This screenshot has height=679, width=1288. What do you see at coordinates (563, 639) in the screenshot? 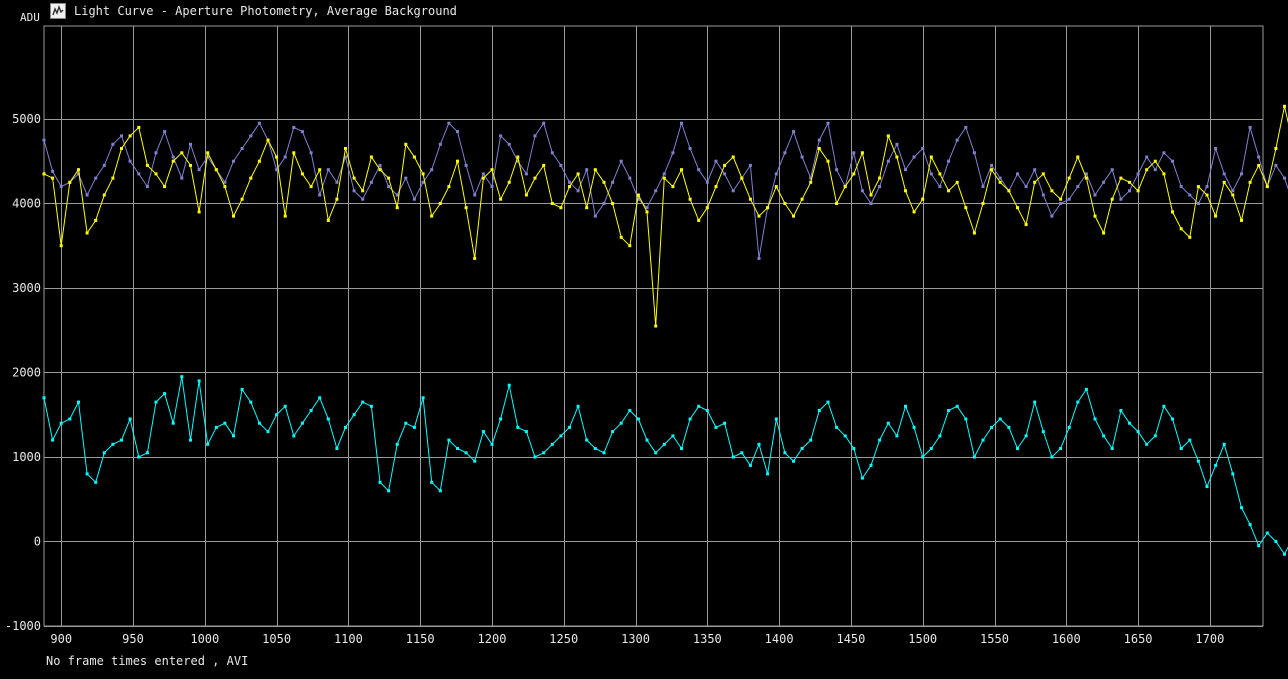
I see `x-tick-label: 1250` at bounding box center [563, 639].